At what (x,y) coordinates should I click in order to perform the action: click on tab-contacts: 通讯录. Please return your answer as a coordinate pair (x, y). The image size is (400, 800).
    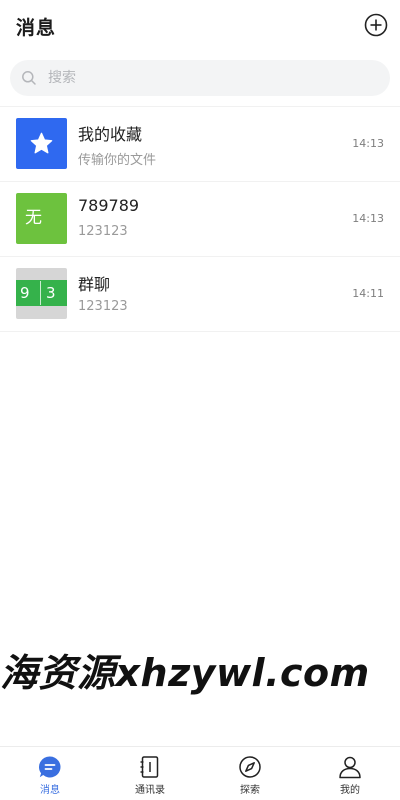
    Looking at the image, I should click on (150, 773).